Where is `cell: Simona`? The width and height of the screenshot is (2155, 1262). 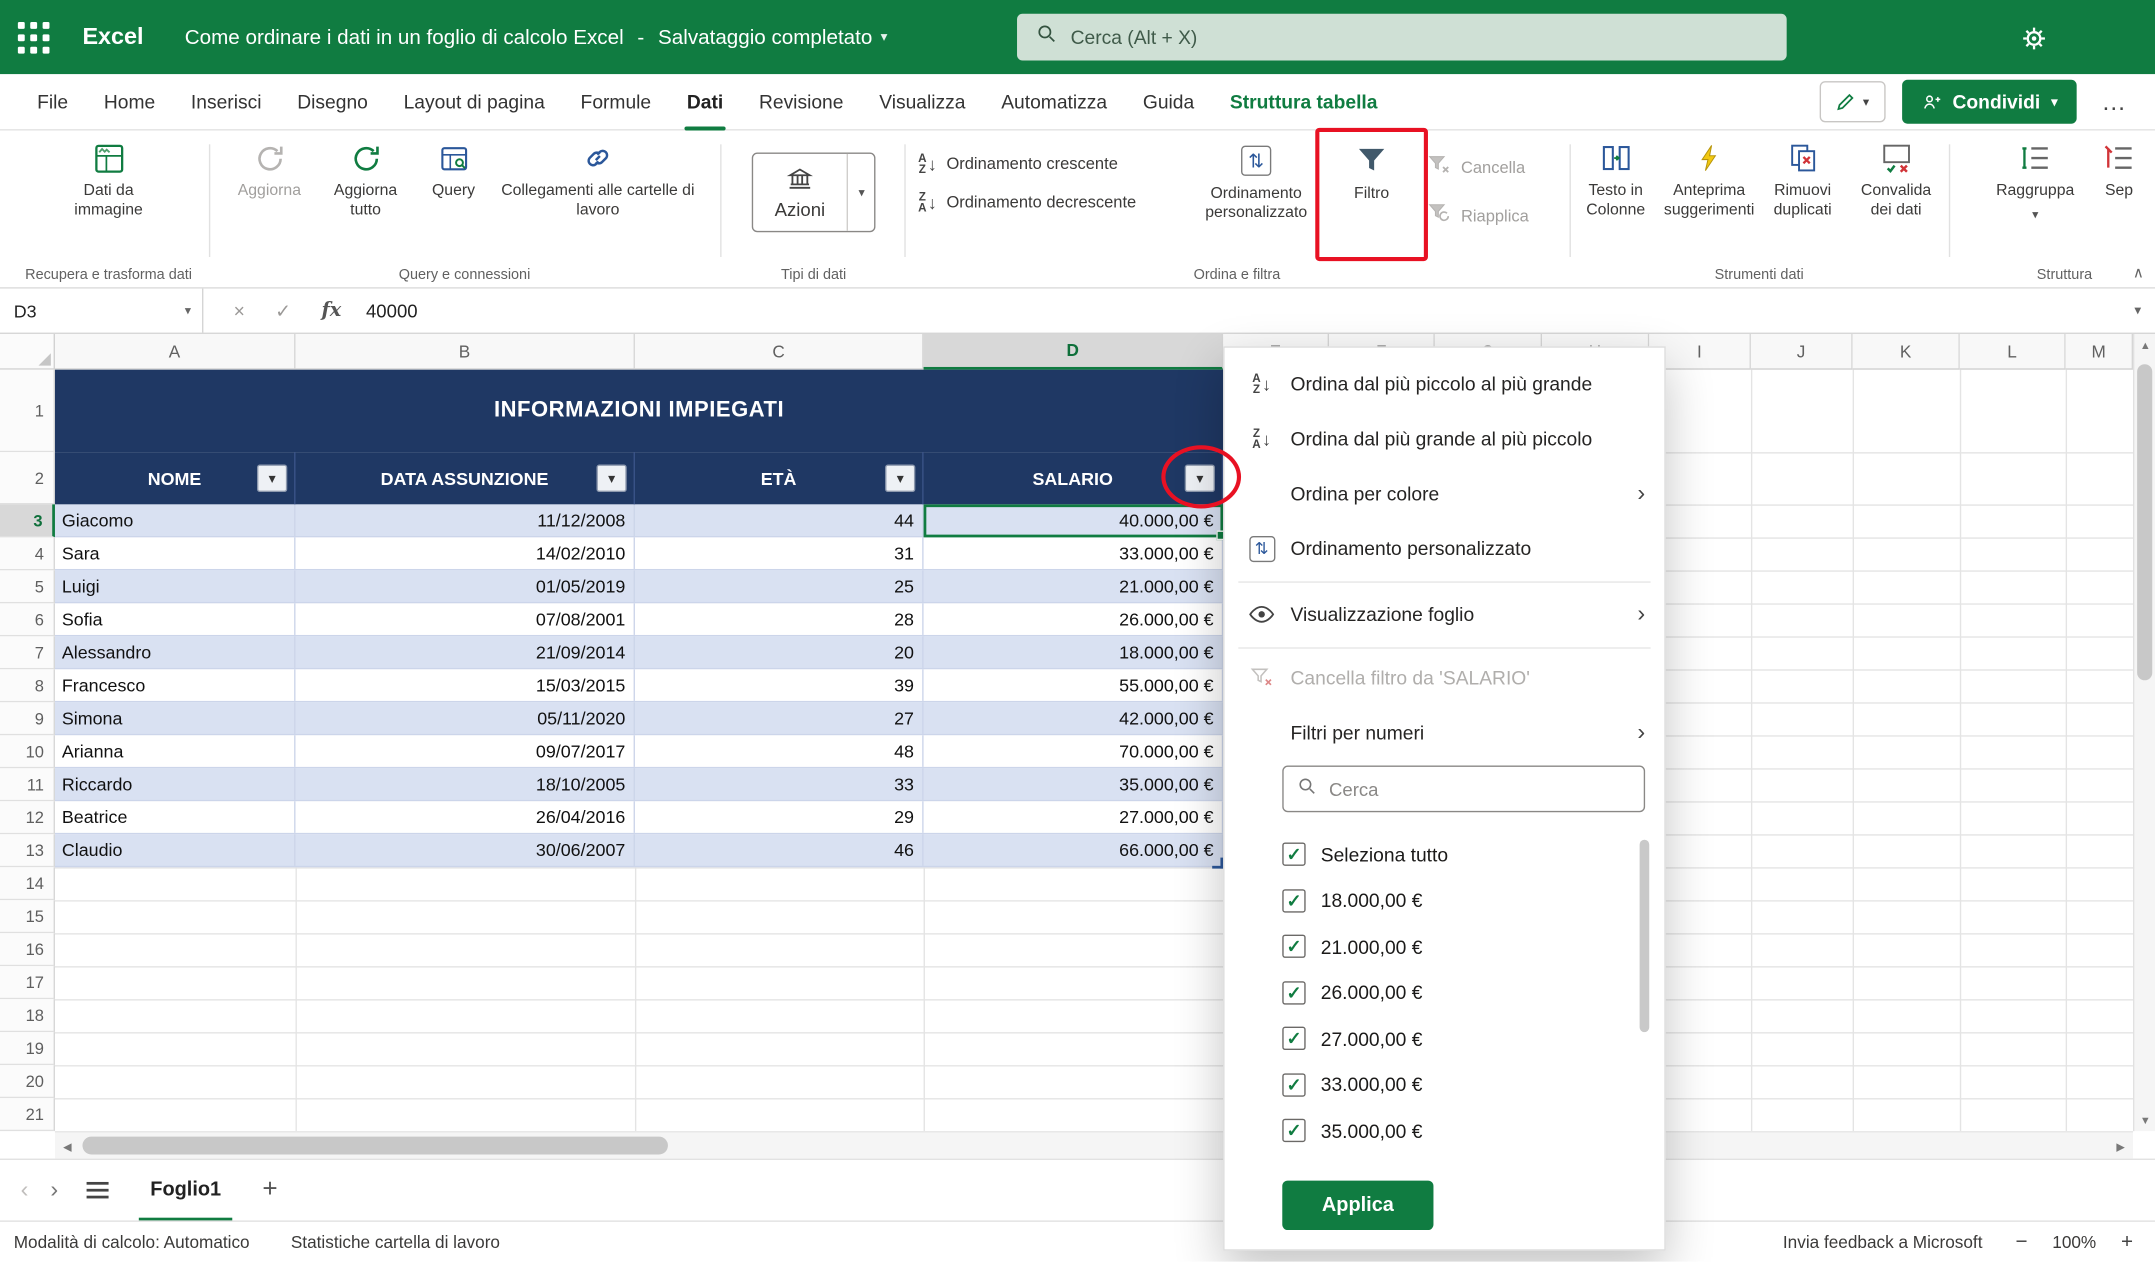
cell: Simona is located at coordinates (175, 718).